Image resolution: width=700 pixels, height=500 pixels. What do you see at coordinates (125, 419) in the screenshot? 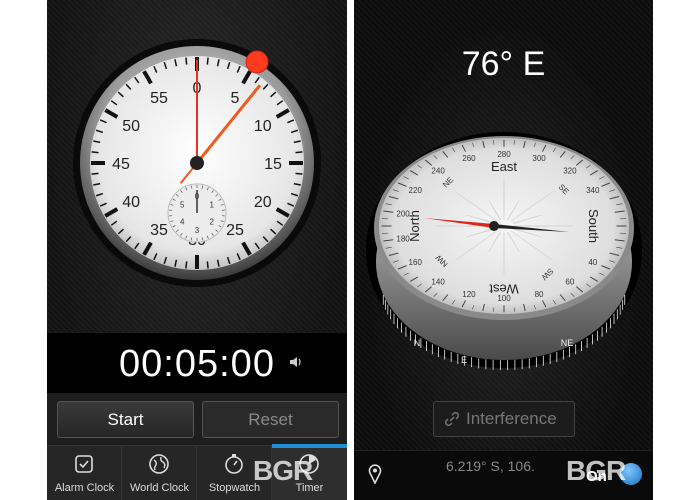
I see `start-button: Start` at bounding box center [125, 419].